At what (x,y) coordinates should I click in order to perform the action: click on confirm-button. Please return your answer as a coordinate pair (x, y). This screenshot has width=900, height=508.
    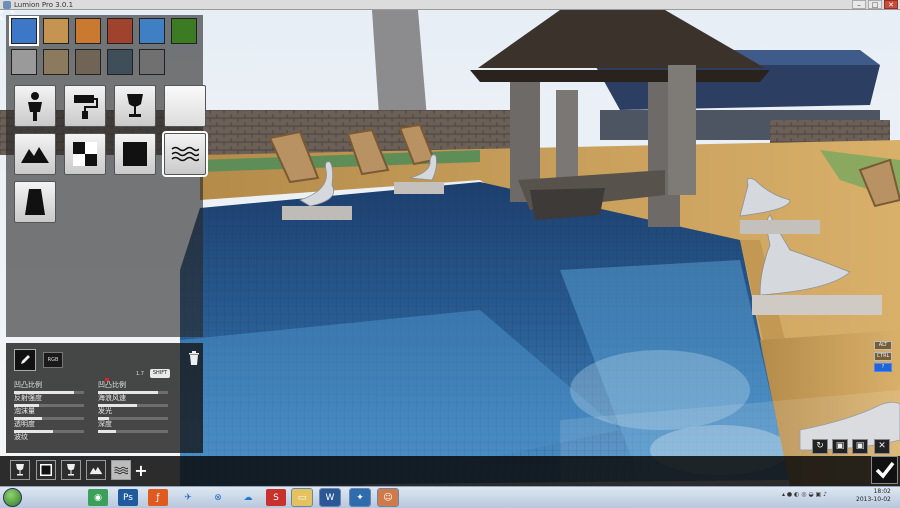
    Looking at the image, I should click on (884, 470).